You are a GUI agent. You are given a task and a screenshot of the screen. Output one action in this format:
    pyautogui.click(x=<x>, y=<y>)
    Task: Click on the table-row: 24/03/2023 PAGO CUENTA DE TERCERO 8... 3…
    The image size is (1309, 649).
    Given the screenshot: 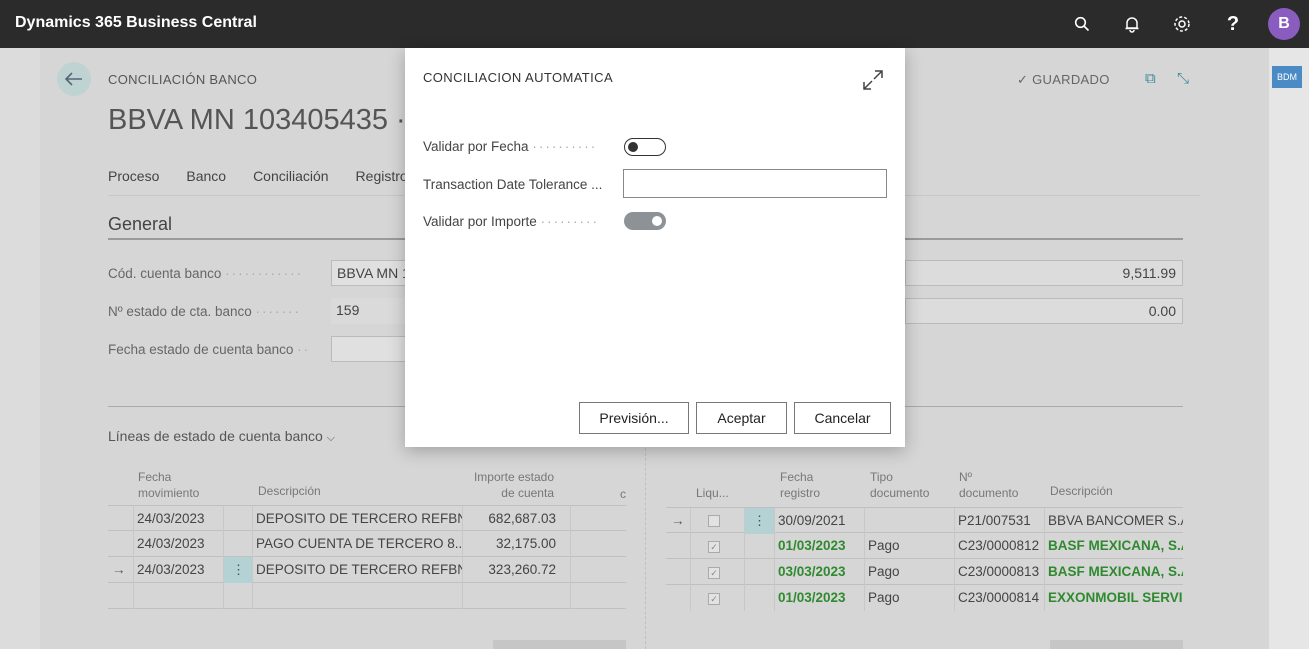 What is the action you would take?
    pyautogui.click(x=367, y=544)
    